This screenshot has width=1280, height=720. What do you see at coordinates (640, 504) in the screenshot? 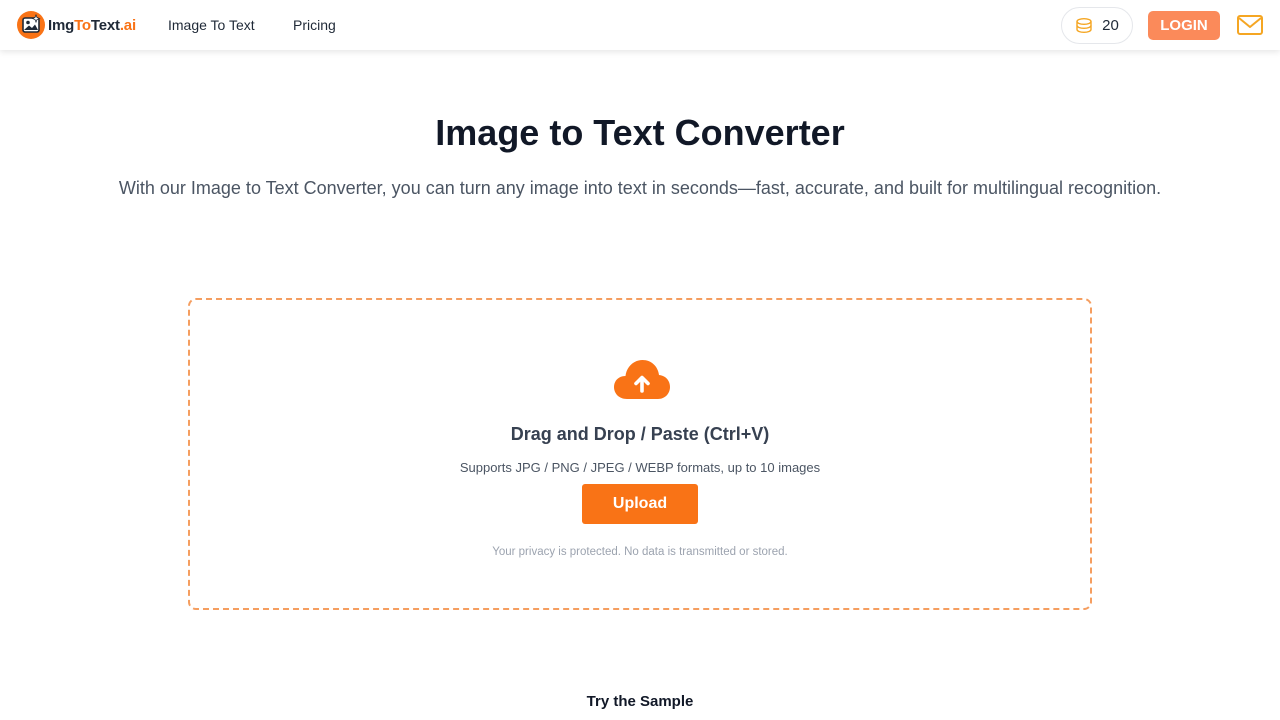
I see `upload-button: Upload` at bounding box center [640, 504].